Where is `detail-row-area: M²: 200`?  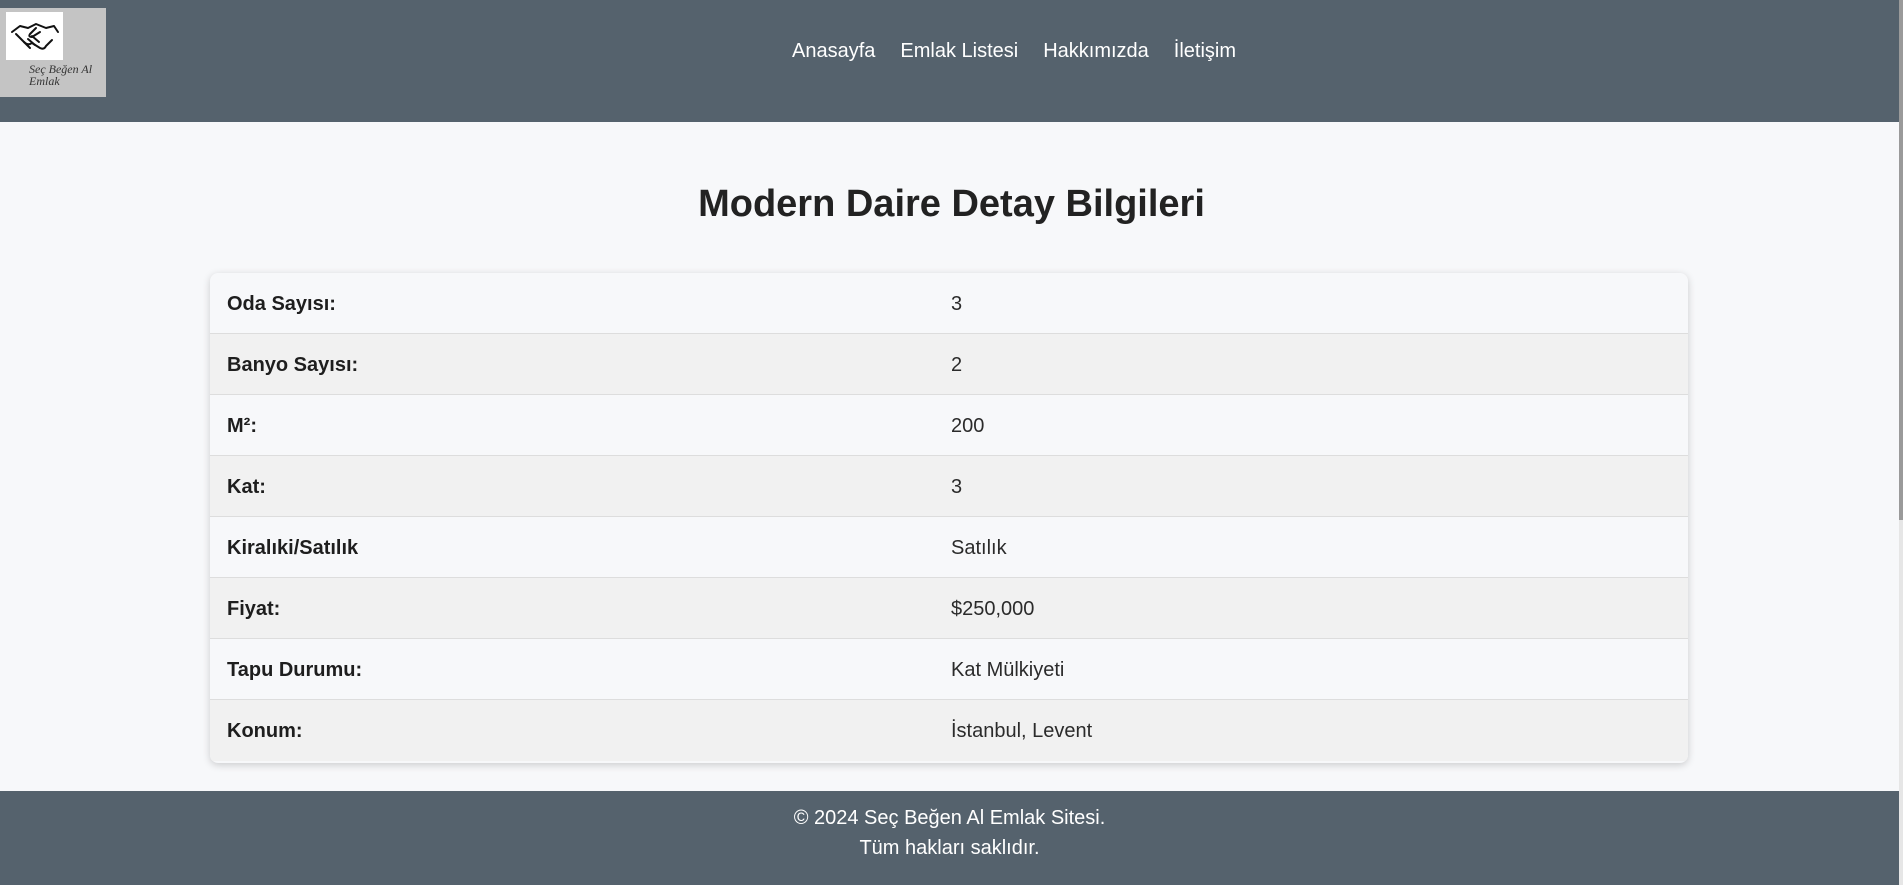 detail-row-area: M²: 200 is located at coordinates (949, 425).